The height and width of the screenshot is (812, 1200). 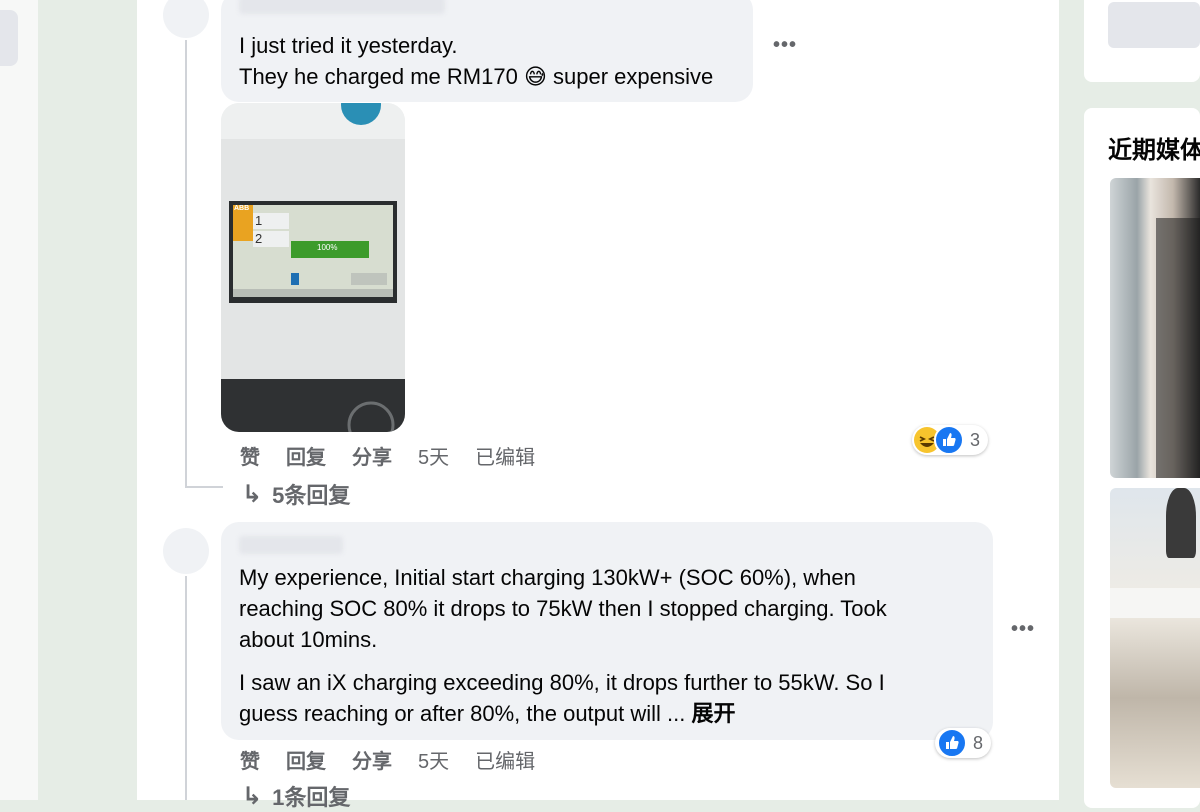 What do you see at coordinates (308, 639) in the screenshot?
I see `comment-text-line: about 10mins.` at bounding box center [308, 639].